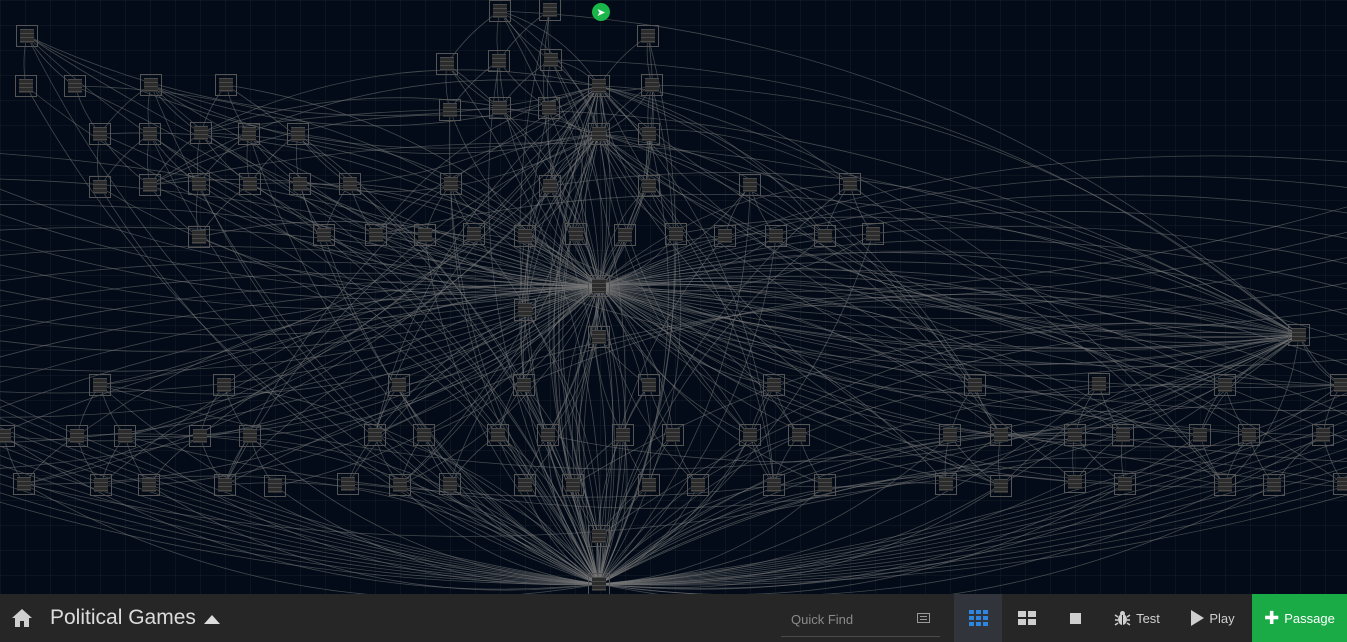 This screenshot has width=1347, height=642. Describe the element at coordinates (1299, 618) in the screenshot. I see `new-passage-button: ✚ Passage` at that location.